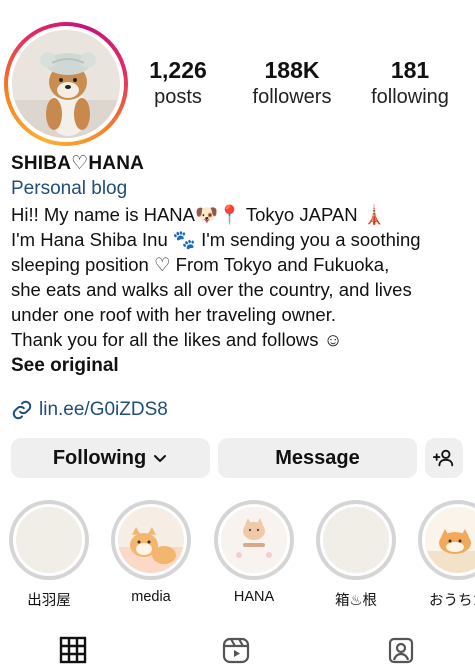  What do you see at coordinates (160, 458) in the screenshot?
I see `chevron-down-icon` at bounding box center [160, 458].